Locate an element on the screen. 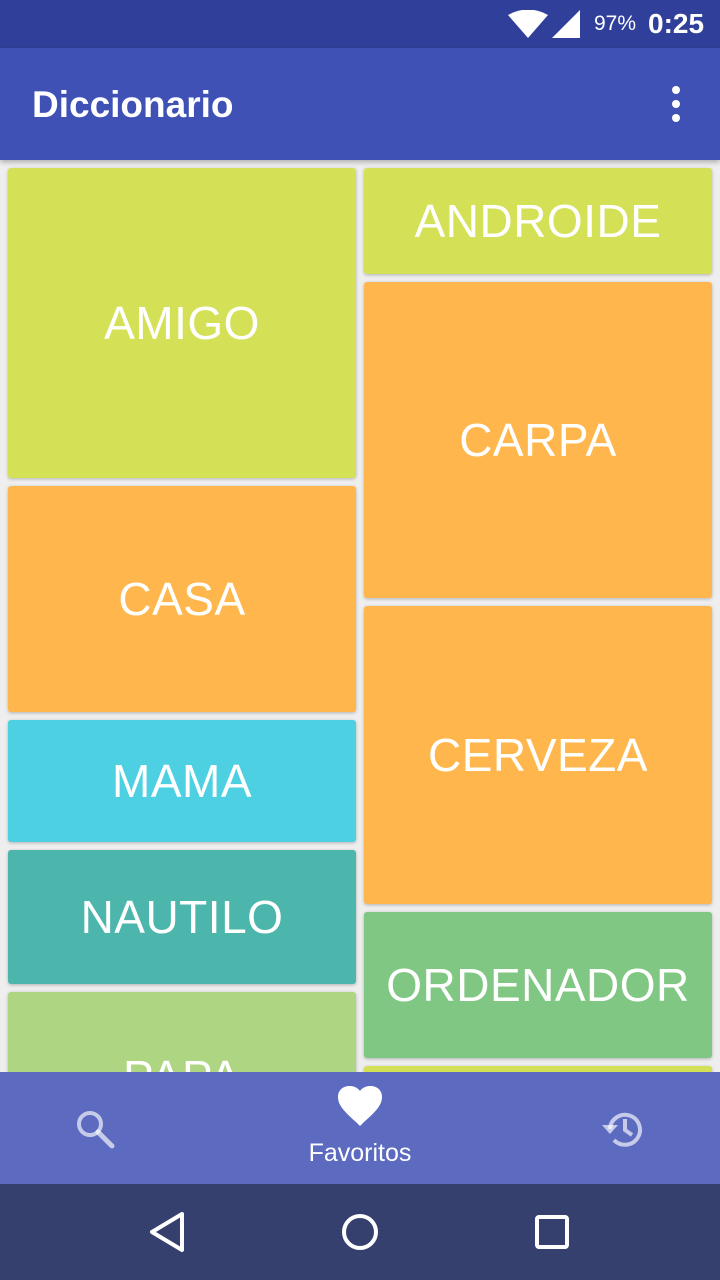 The height and width of the screenshot is (1280, 720). word-card-nautilo: NAUTILO is located at coordinates (182, 917).